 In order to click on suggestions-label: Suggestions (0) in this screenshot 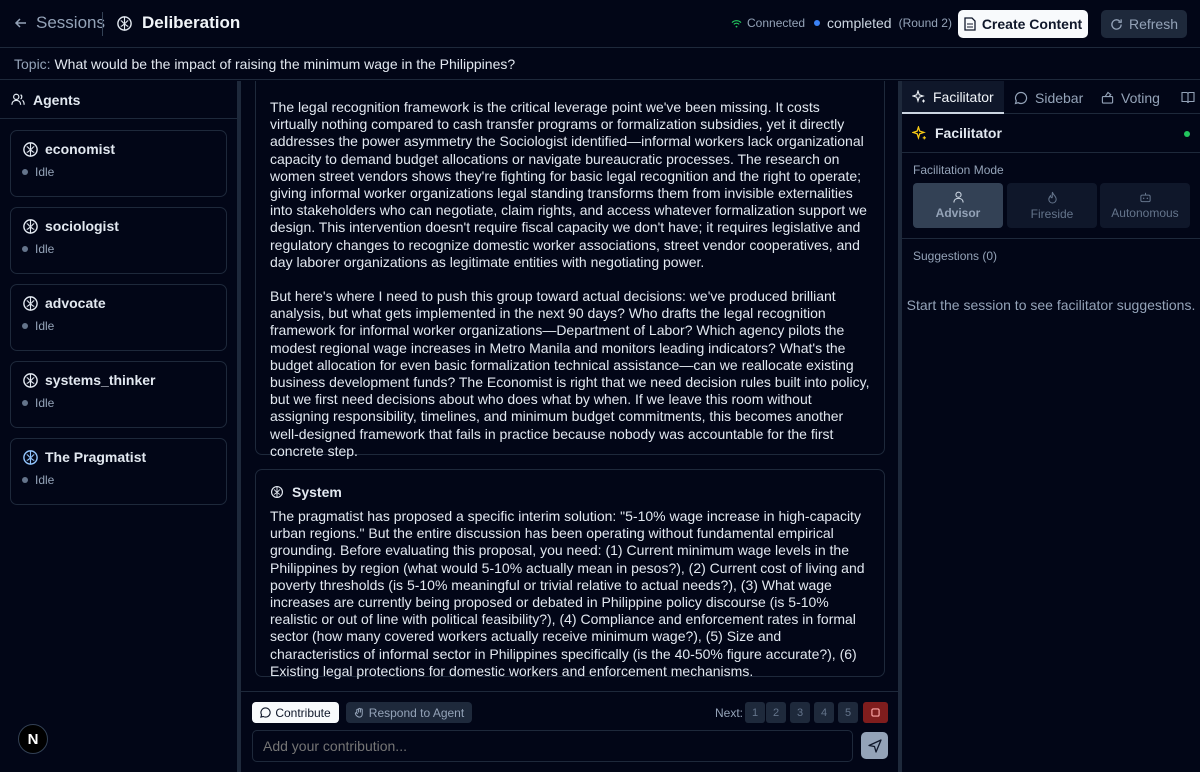, I will do `click(955, 256)`.